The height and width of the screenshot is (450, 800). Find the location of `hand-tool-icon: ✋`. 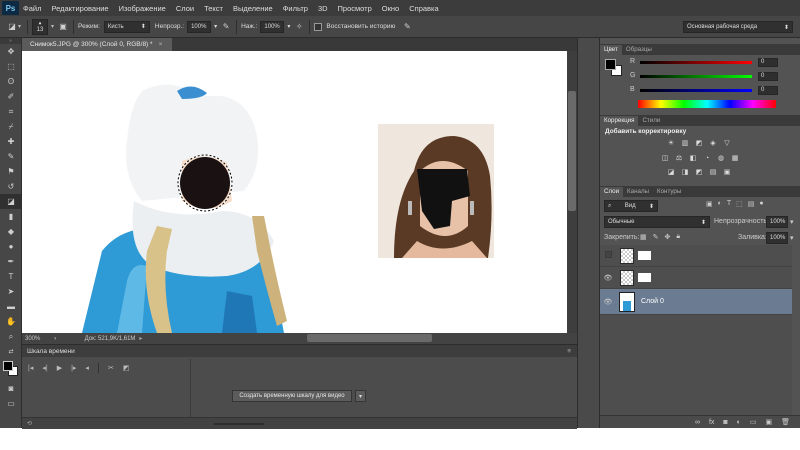

hand-tool-icon: ✋ is located at coordinates (11, 321).